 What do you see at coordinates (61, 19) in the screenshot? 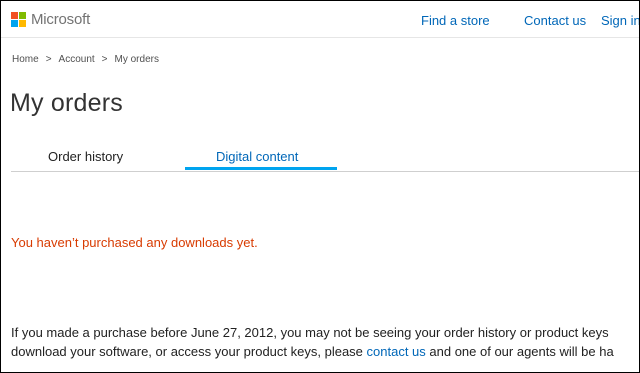
I see `logo-text: Microsoft` at bounding box center [61, 19].